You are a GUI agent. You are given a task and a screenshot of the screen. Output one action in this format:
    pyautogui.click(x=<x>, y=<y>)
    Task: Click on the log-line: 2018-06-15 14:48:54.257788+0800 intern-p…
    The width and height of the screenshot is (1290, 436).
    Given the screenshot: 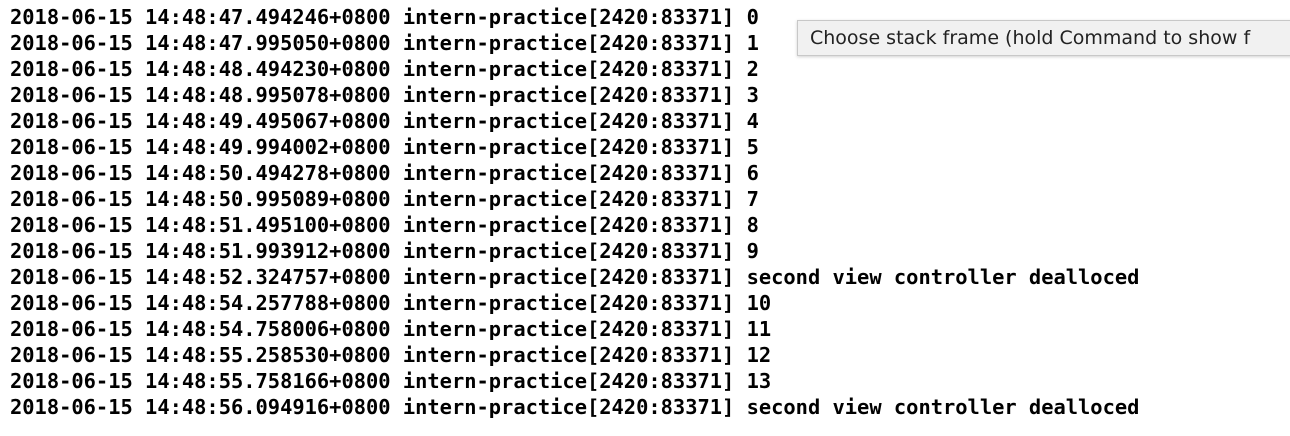 What is the action you would take?
    pyautogui.click(x=391, y=303)
    